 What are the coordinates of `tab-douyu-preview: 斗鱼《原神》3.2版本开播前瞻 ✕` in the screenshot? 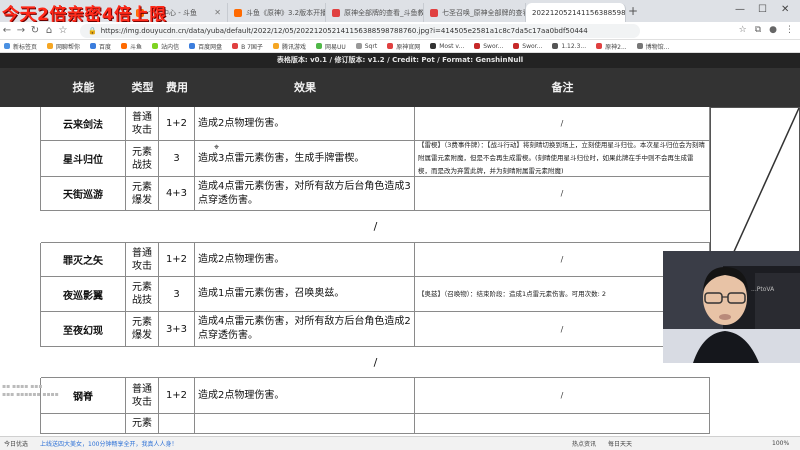 It's located at (277, 12).